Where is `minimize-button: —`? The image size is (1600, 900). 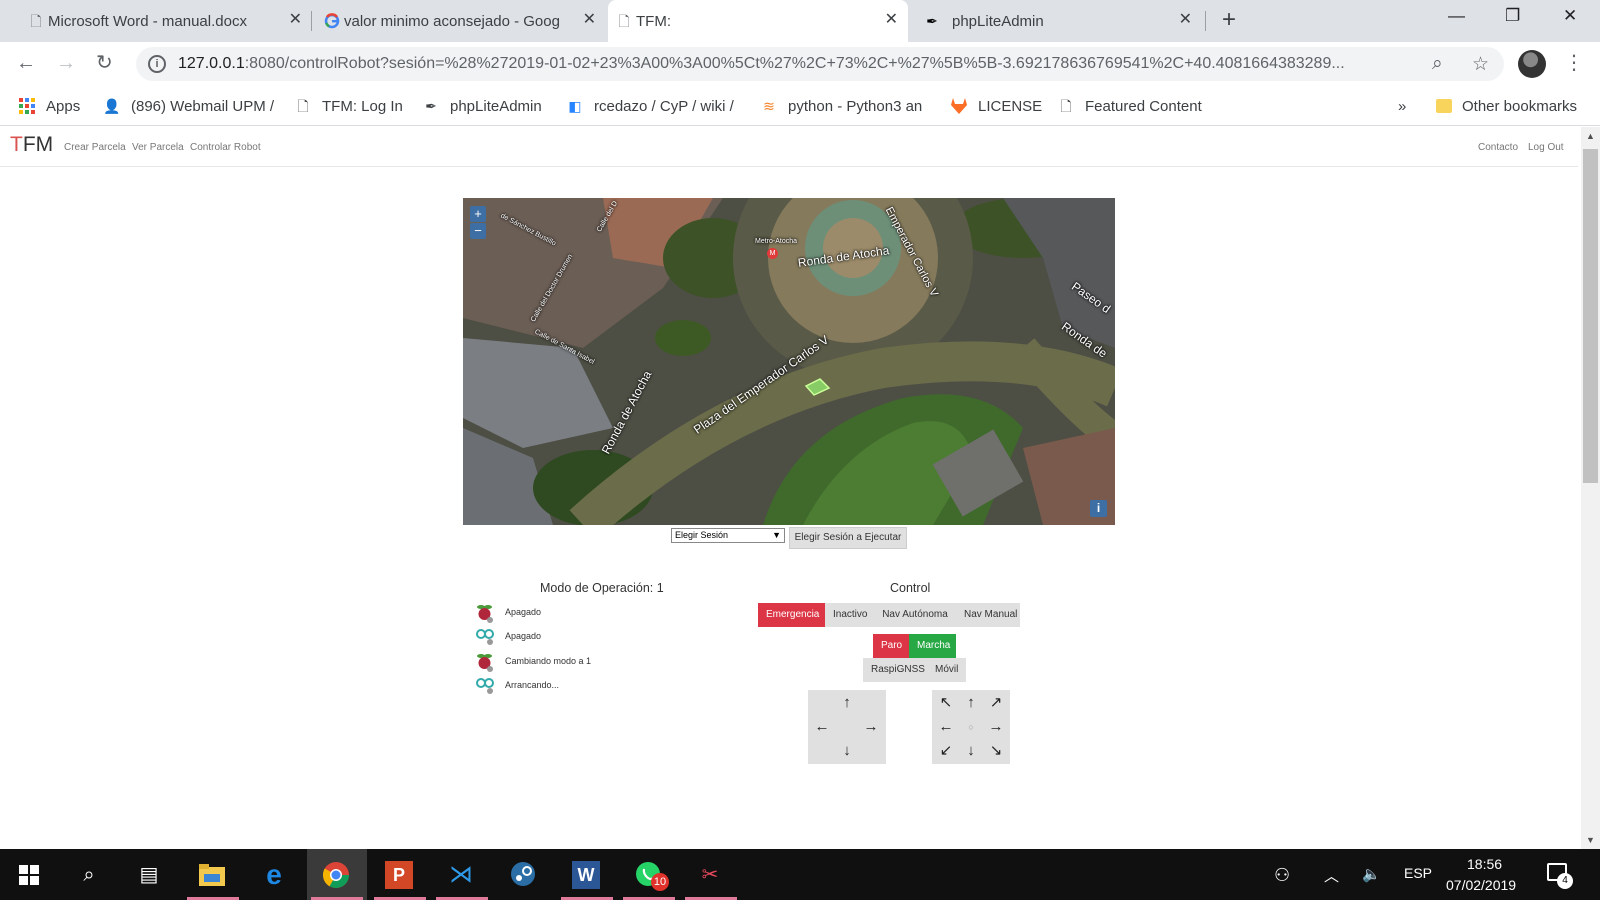
minimize-button: — is located at coordinates (1456, 16).